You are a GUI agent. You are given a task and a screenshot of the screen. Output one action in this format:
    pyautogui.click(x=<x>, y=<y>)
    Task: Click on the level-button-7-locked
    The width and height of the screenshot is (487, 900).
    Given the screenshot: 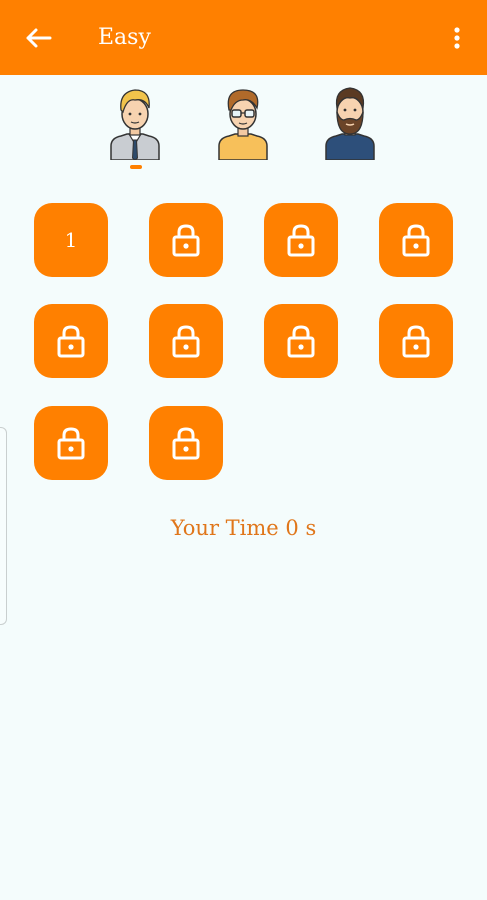 What is the action you would take?
    pyautogui.click(x=301, y=341)
    